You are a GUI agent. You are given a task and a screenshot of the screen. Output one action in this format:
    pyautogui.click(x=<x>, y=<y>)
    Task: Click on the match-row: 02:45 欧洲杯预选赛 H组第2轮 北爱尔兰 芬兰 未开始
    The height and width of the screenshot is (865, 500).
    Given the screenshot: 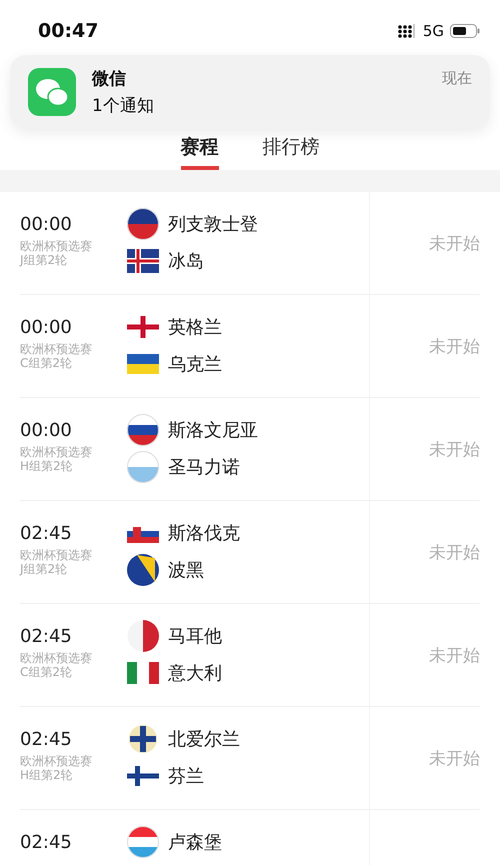 What is the action you would take?
    pyautogui.click(x=250, y=758)
    